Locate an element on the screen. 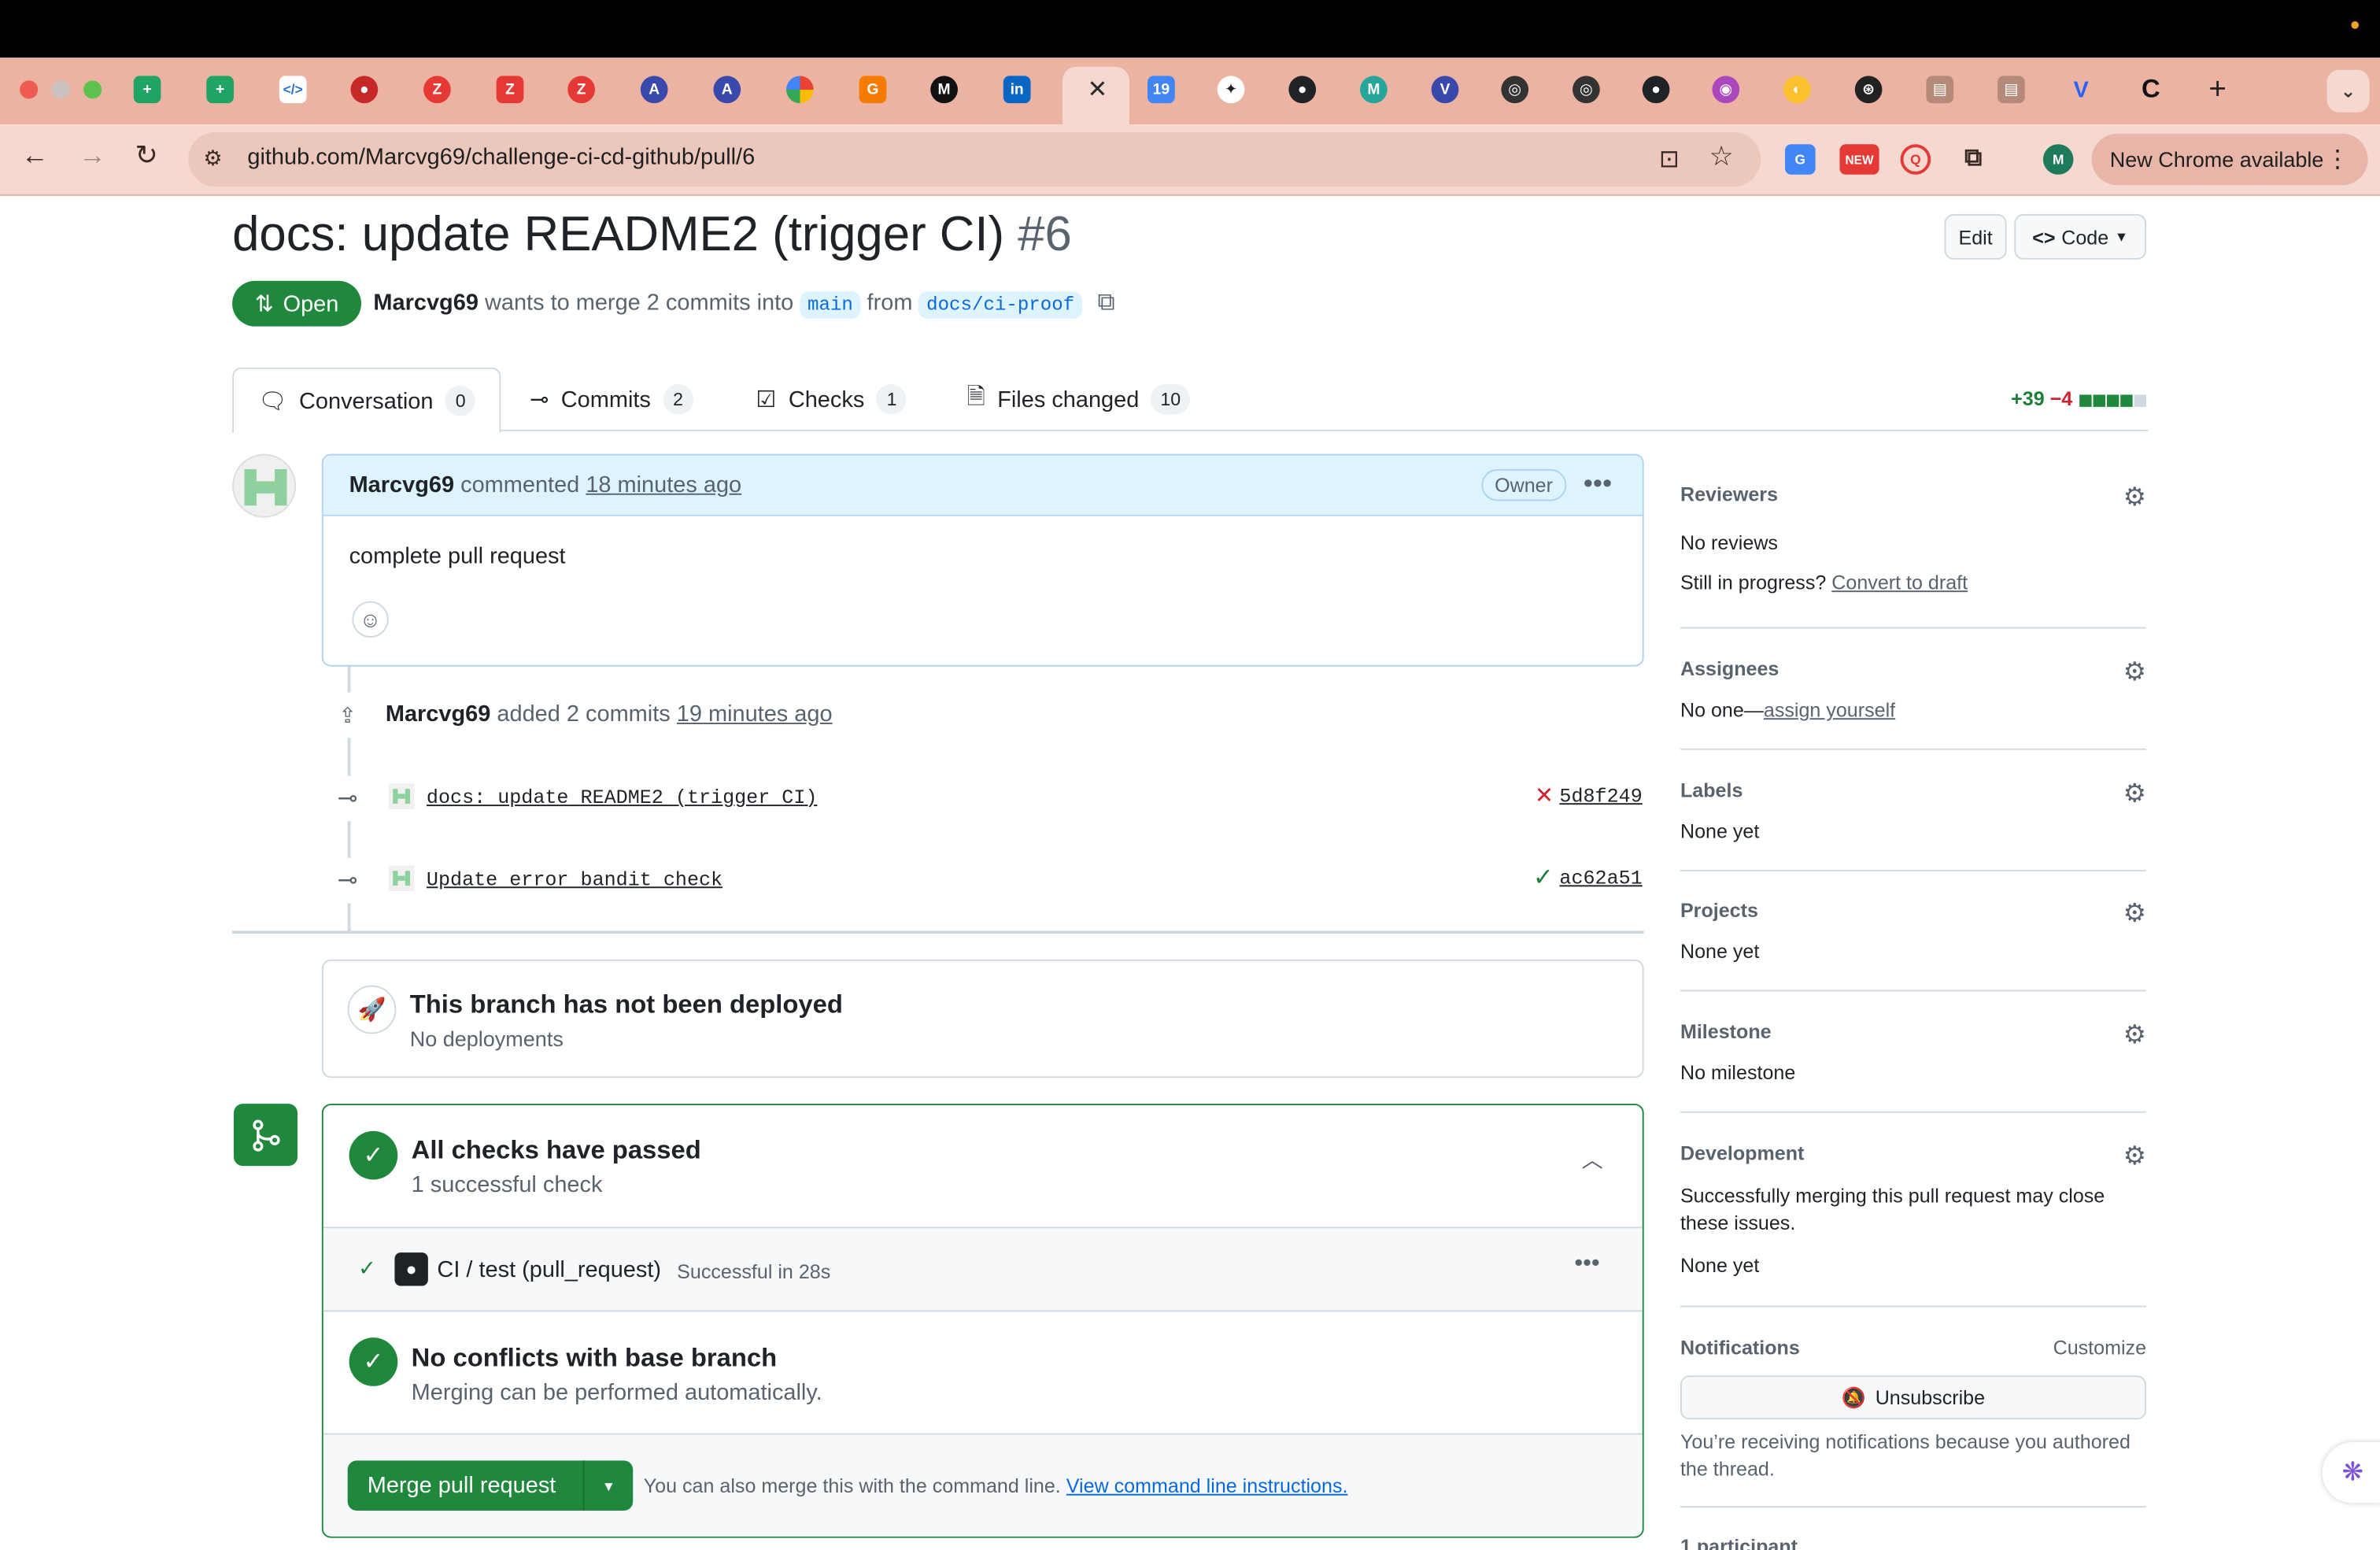  github-tab-icon: ● is located at coordinates (1302, 90).